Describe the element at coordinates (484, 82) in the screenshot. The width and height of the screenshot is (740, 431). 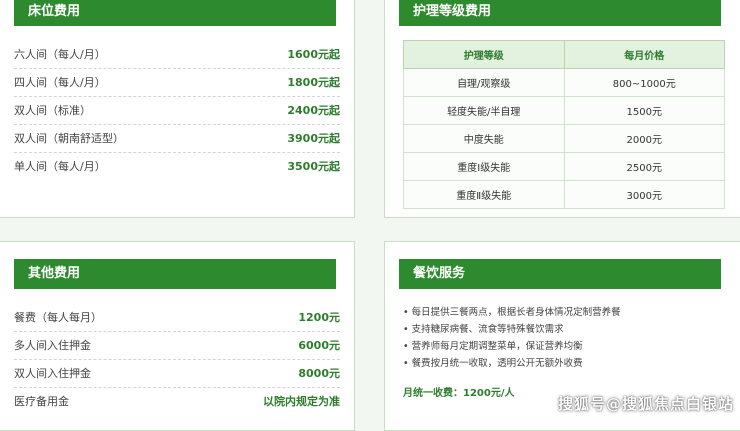
I see `care-level-cell: 自理/观察级` at that location.